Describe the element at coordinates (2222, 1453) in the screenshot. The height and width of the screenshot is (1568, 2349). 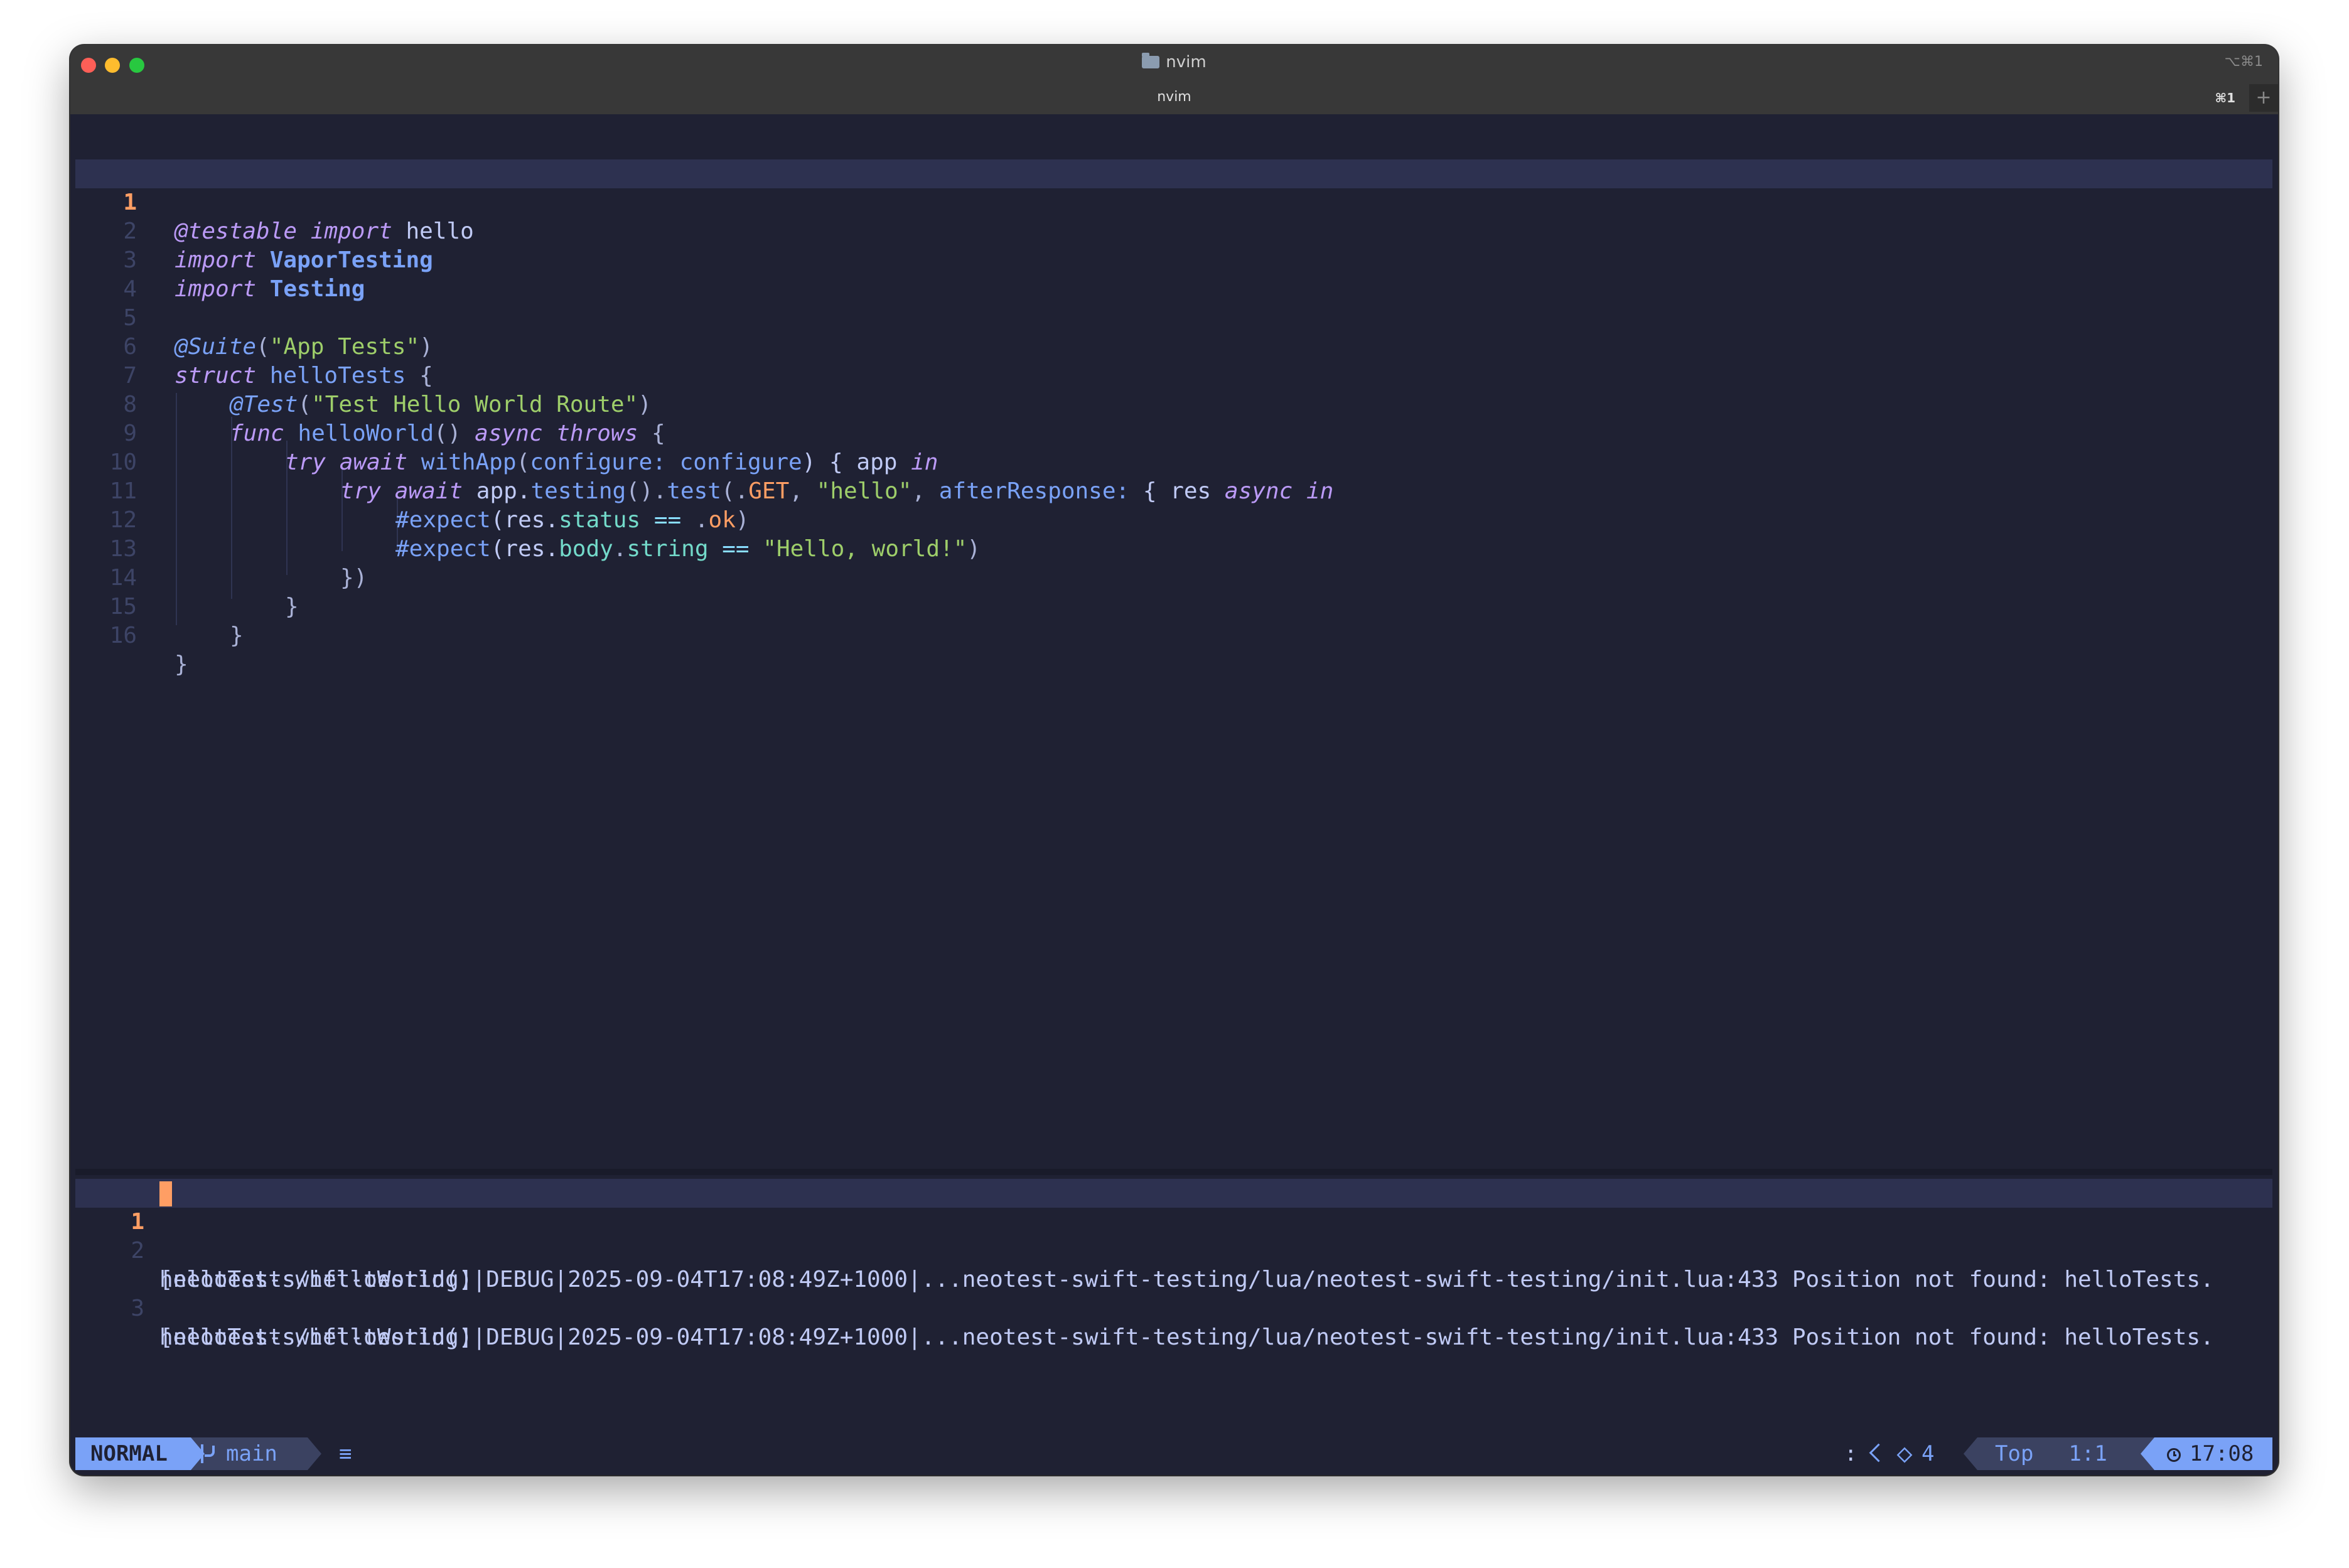
I see `clock-time: 17:08` at that location.